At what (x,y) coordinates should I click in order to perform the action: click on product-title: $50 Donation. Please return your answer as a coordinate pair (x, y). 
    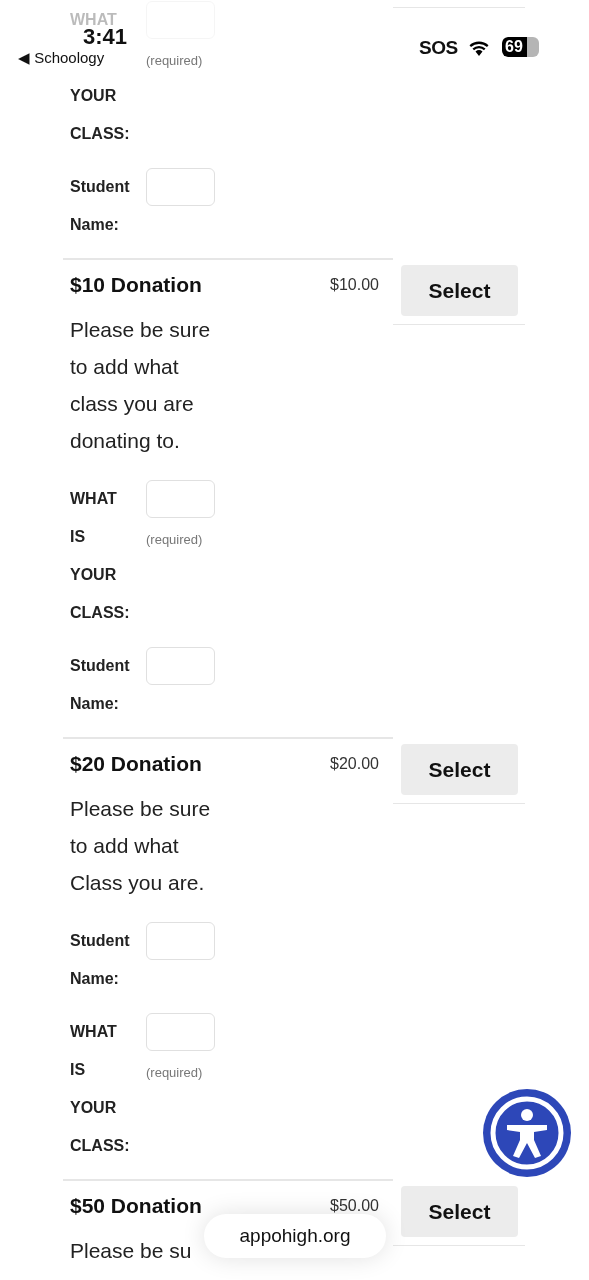
    Looking at the image, I should click on (136, 1206).